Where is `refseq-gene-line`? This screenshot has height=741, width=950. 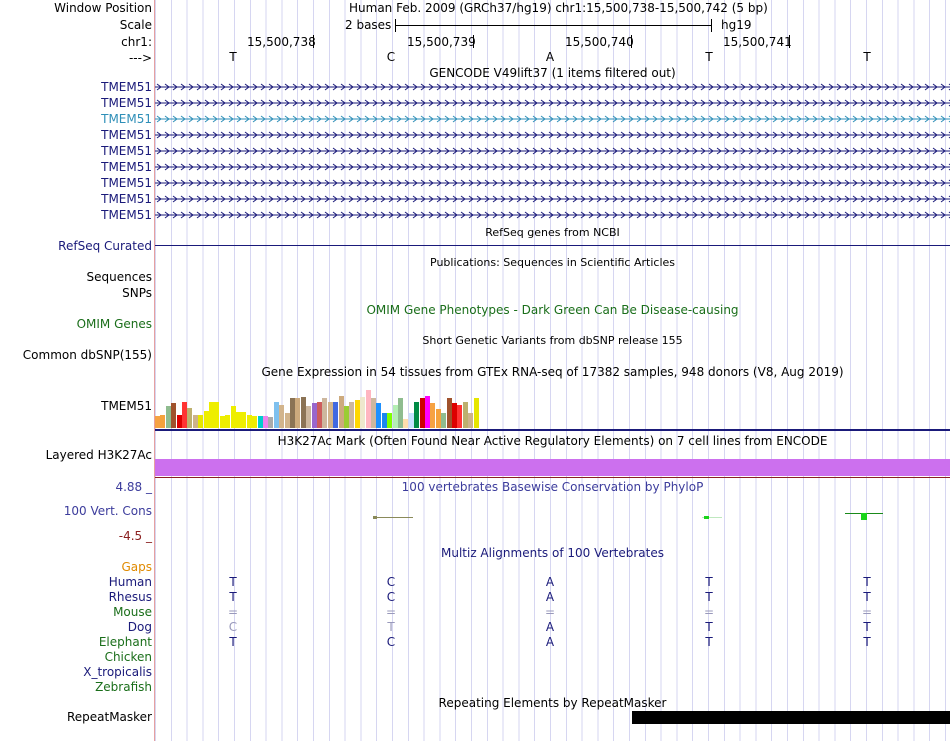 refseq-gene-line is located at coordinates (552, 245).